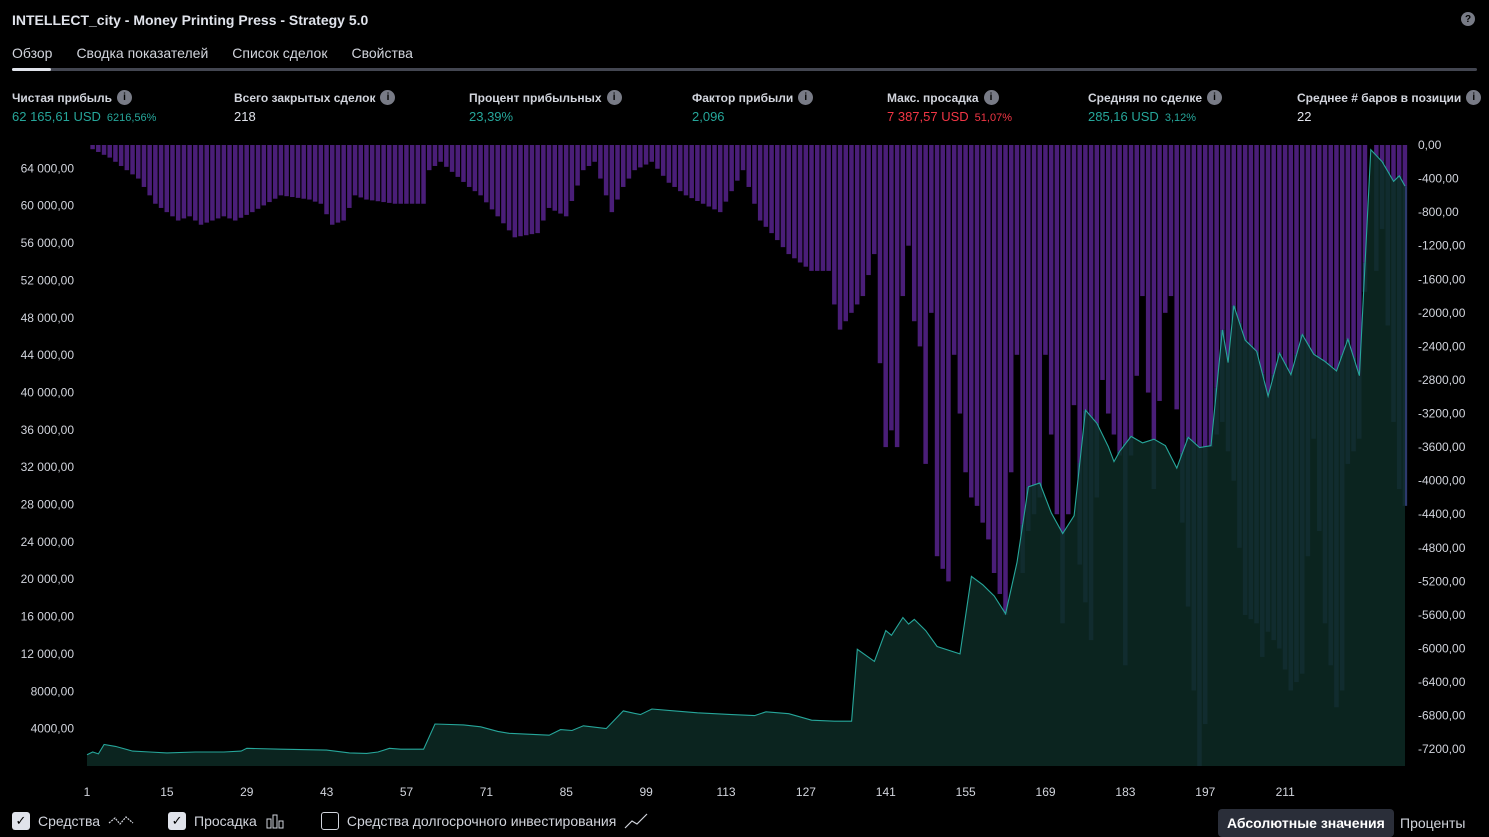 Image resolution: width=1489 pixels, height=837 pixels. I want to click on left-axis-tick: 24 000,00, so click(48, 542).